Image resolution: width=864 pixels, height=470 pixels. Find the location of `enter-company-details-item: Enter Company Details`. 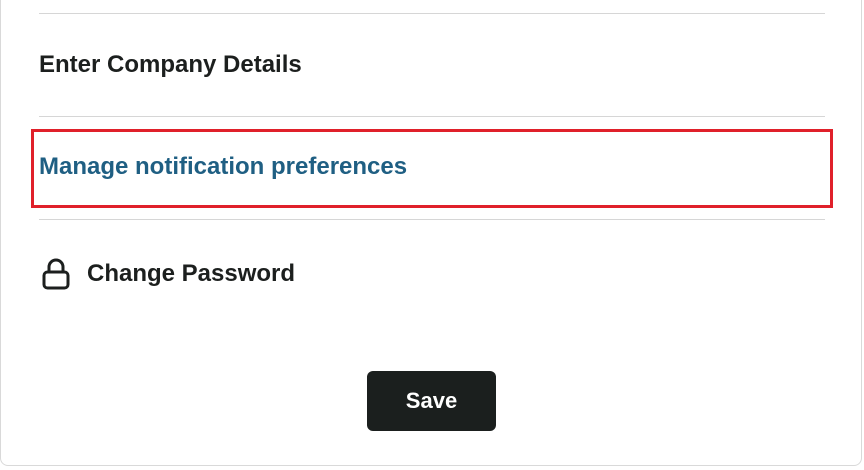

enter-company-details-item: Enter Company Details is located at coordinates (170, 65).